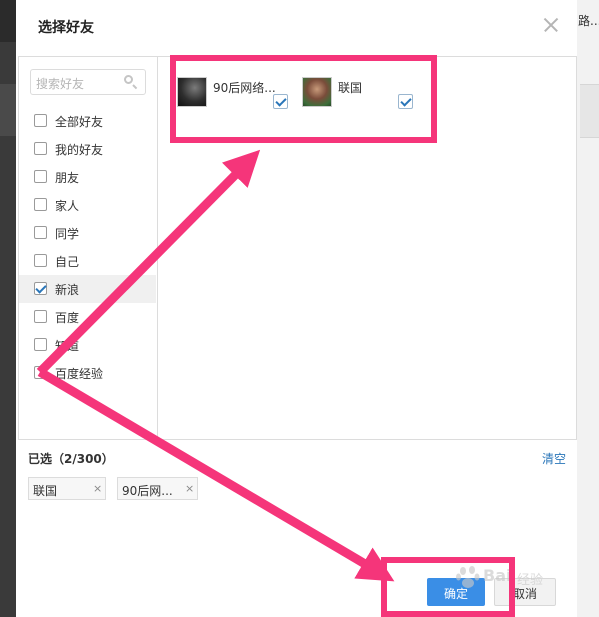 Image resolution: width=599 pixels, height=617 pixels. Describe the element at coordinates (350, 88) in the screenshot. I see `friend-name: 联国` at that location.